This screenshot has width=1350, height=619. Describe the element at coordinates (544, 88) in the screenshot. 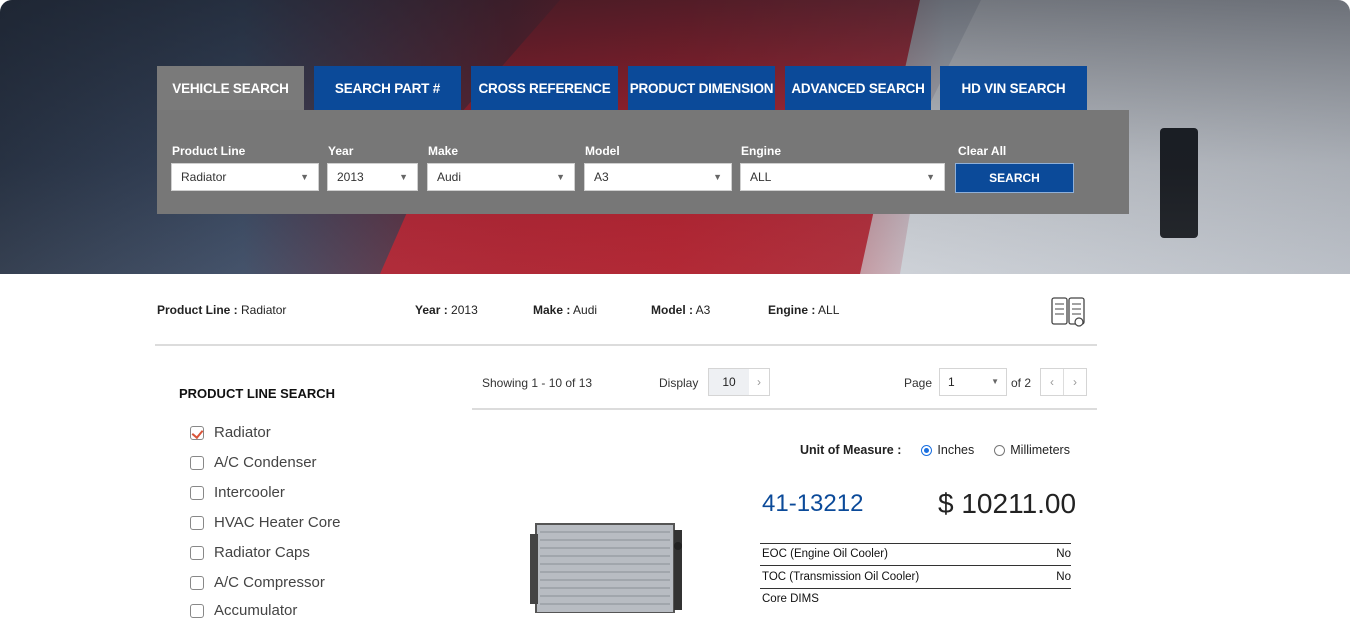

I see `tab-cross-reference: CROSS REFERENCE` at that location.